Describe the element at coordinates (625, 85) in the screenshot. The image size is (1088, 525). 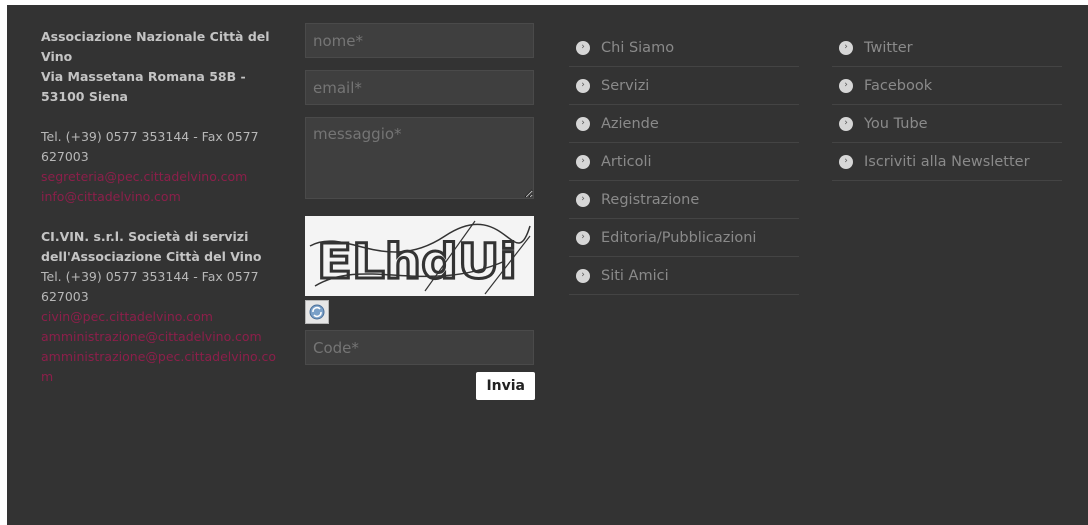
I see `menu-label: Servizi` at that location.